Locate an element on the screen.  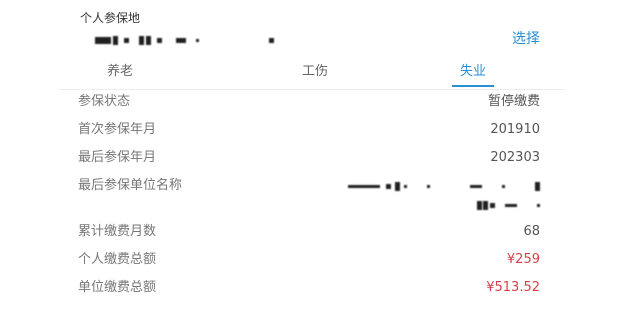
first-enrollment-month-row: 首次参保年月 201910 is located at coordinates (309, 136).